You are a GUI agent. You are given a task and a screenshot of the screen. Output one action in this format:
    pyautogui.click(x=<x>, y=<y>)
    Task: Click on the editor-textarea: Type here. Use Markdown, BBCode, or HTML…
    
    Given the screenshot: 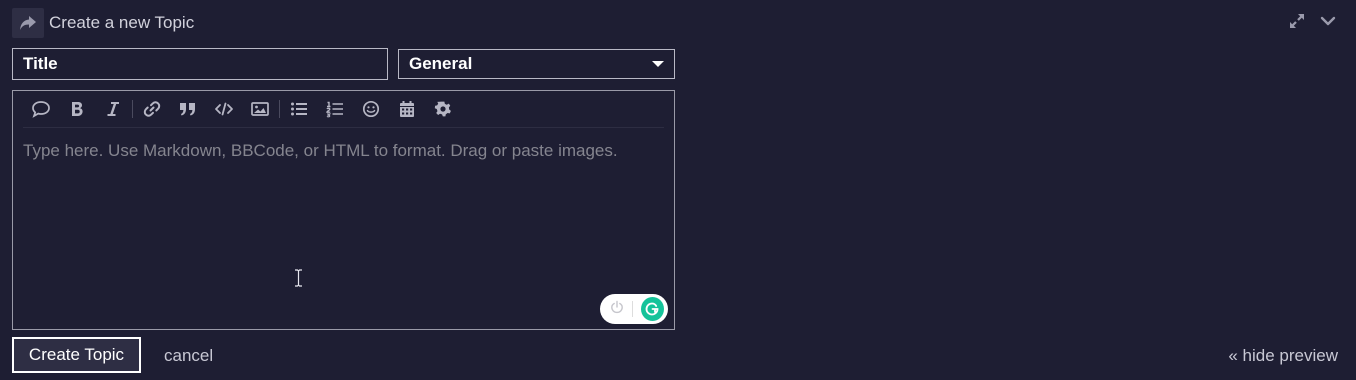 What is the action you would take?
    pyautogui.click(x=343, y=201)
    